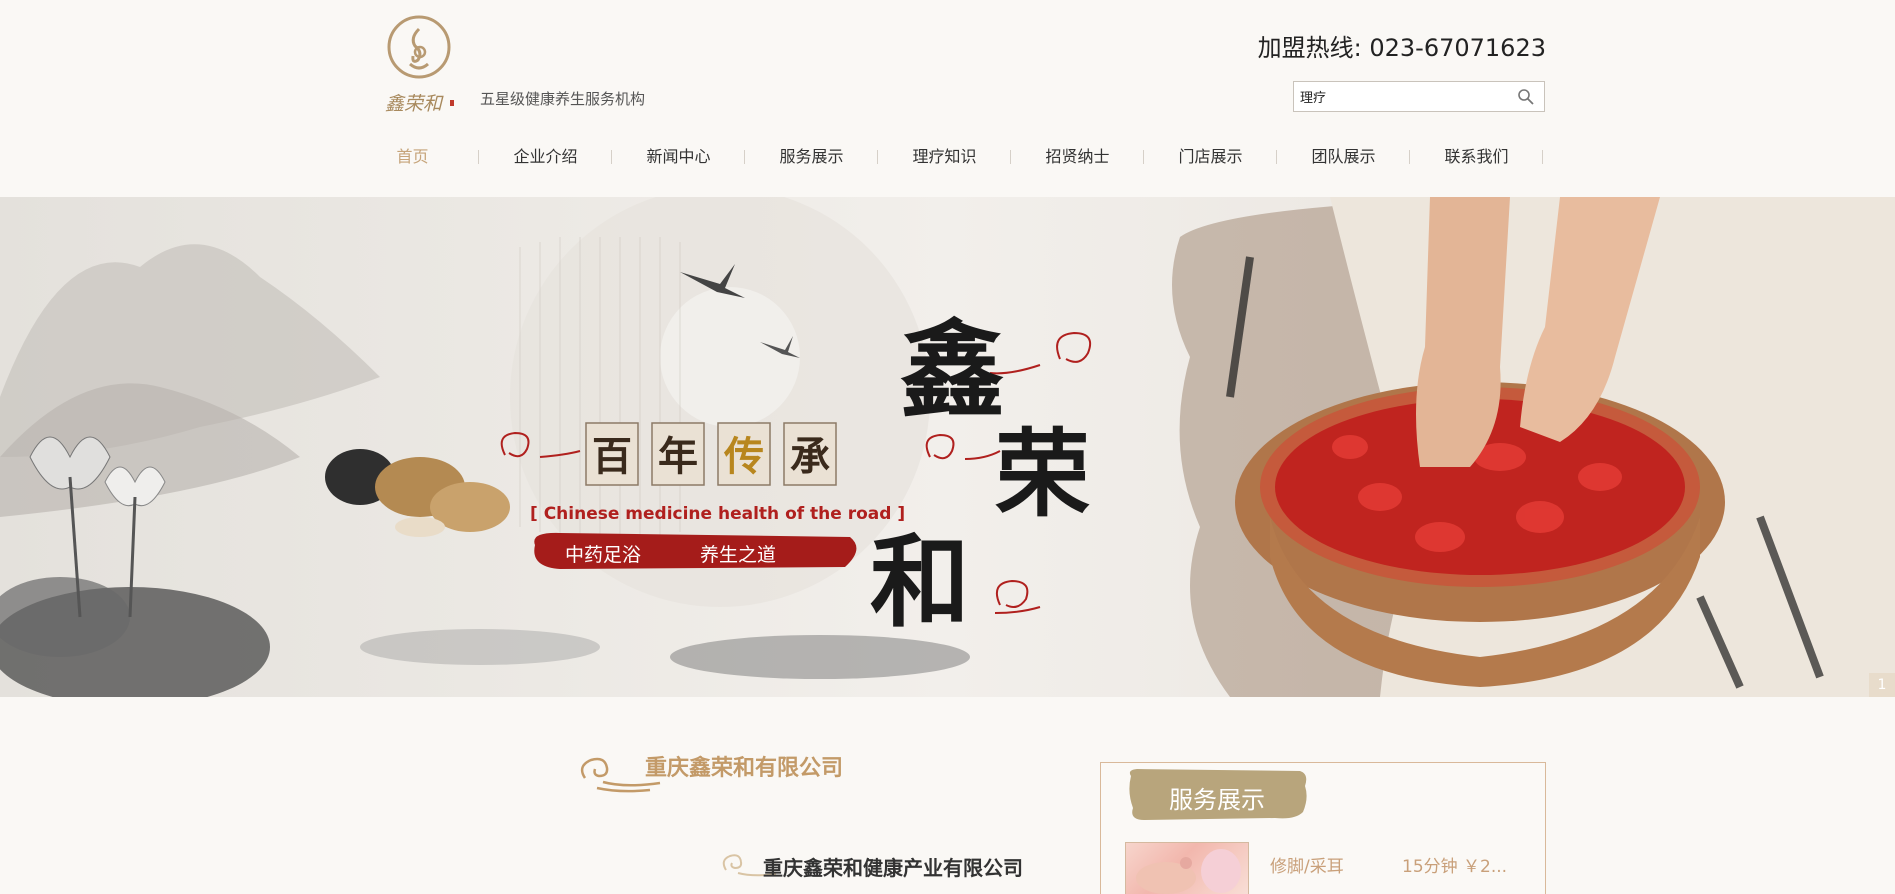 The width and height of the screenshot is (1895, 894). What do you see at coordinates (1476, 157) in the screenshot?
I see `nav-item-contact: 联系我们` at bounding box center [1476, 157].